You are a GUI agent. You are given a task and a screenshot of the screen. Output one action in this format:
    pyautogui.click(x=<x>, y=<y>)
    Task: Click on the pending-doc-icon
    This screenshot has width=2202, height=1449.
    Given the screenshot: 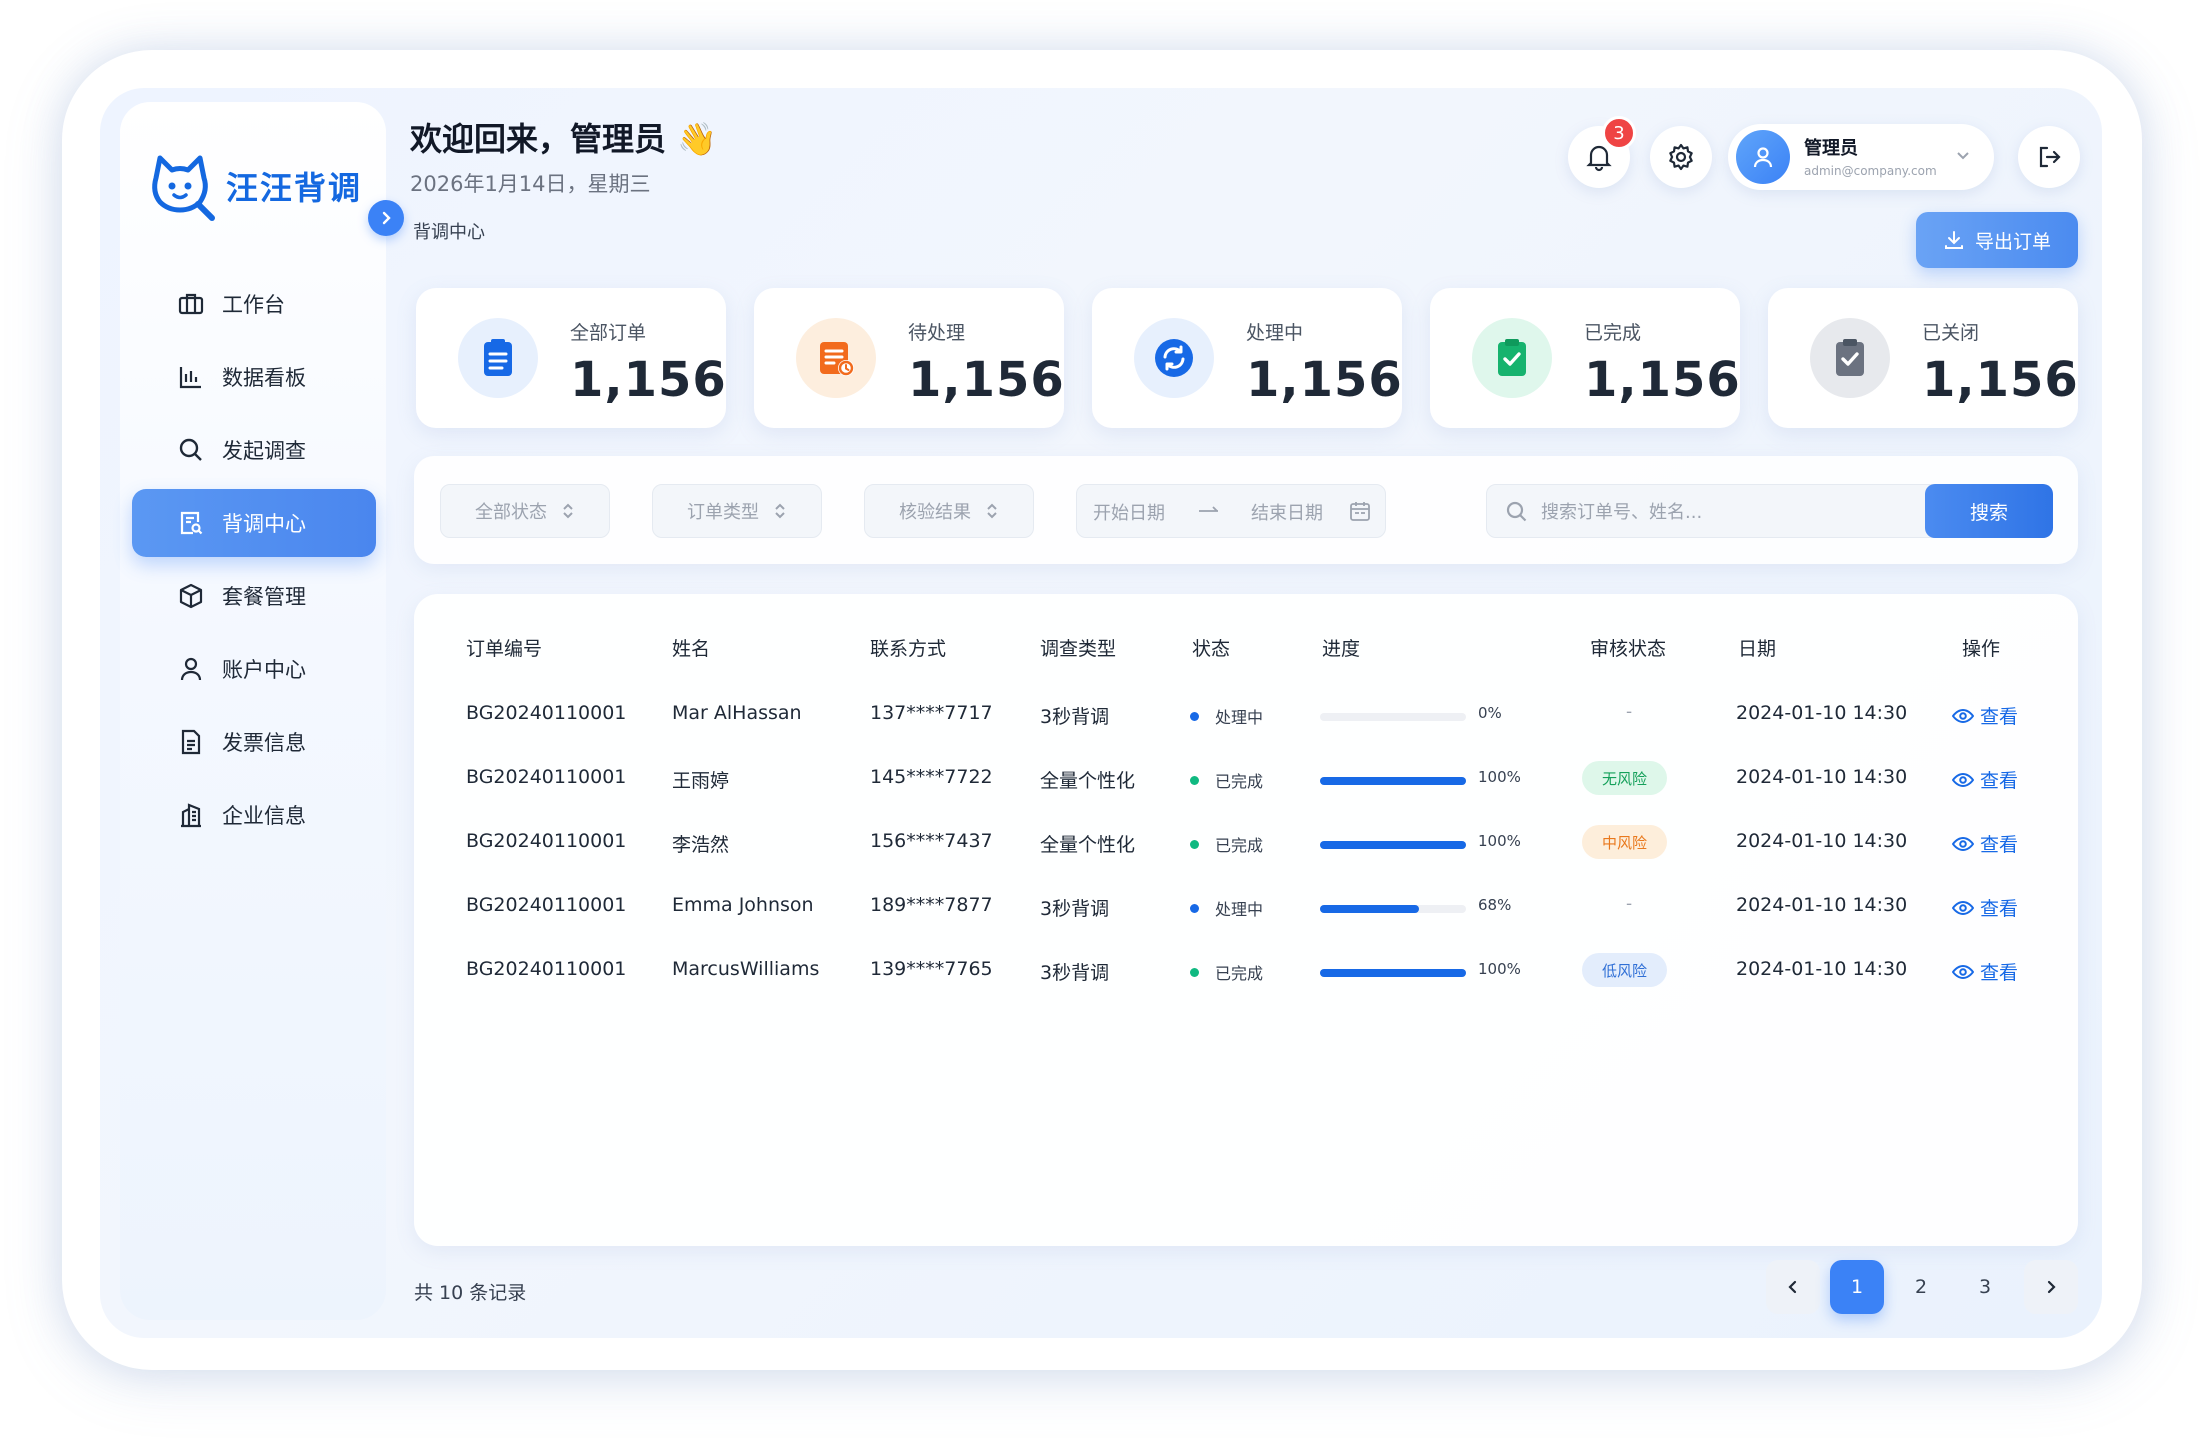 What is the action you would take?
    pyautogui.click(x=836, y=358)
    